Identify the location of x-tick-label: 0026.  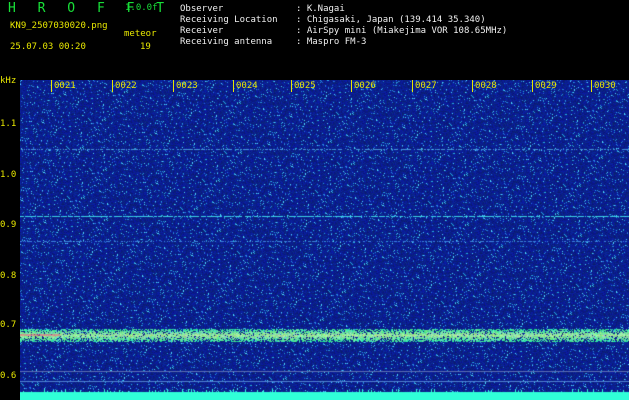
(365, 86).